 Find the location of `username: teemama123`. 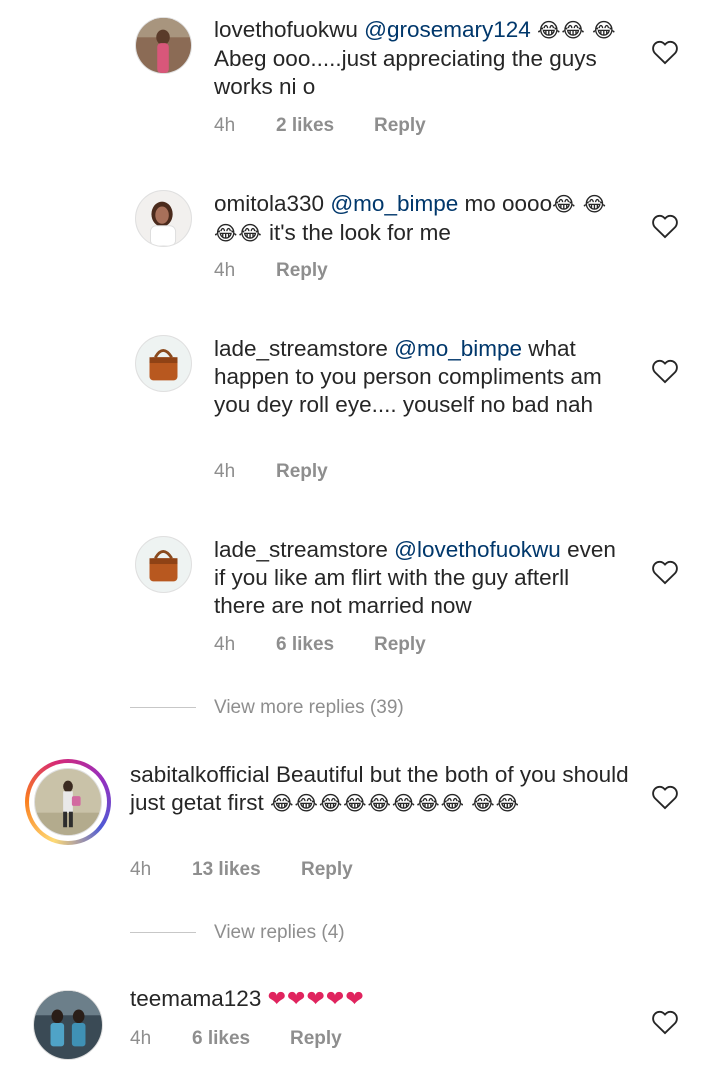

username: teemama123 is located at coordinates (195, 998).